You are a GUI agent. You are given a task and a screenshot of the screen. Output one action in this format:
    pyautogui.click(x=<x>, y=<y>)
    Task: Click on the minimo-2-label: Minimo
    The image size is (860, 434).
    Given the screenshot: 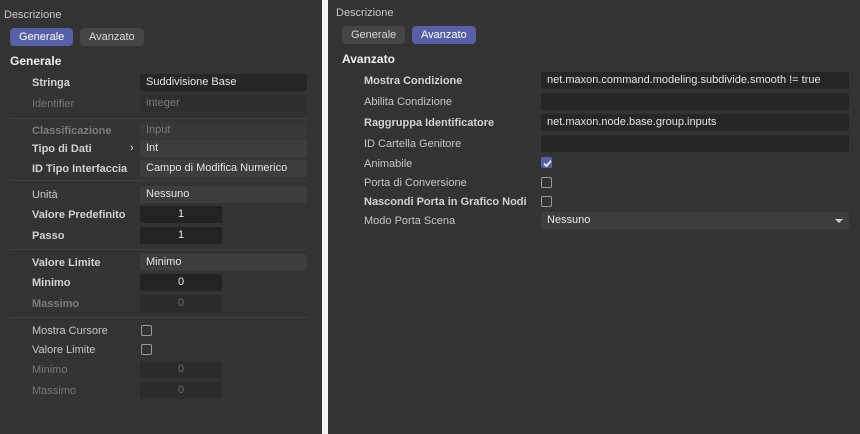 What is the action you would take?
    pyautogui.click(x=50, y=370)
    